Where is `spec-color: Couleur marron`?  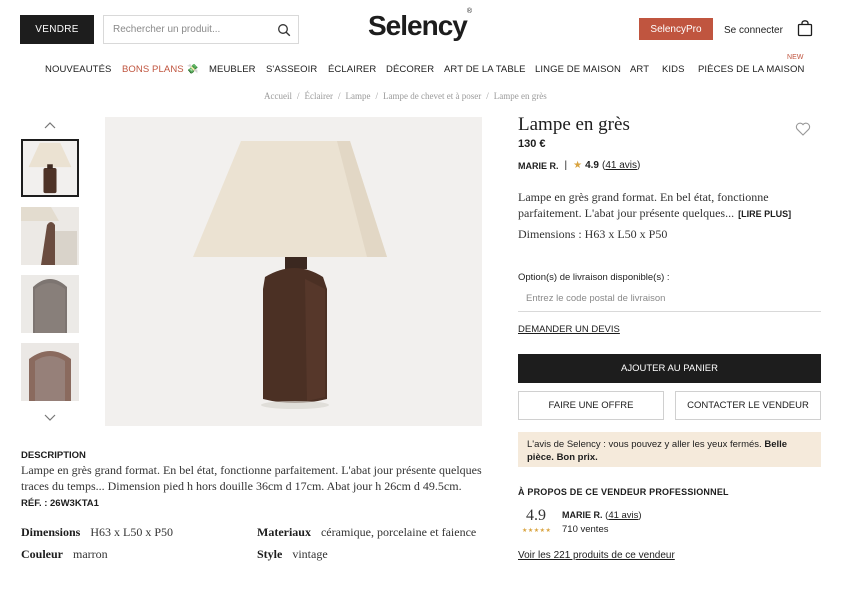
spec-color: Couleur marron is located at coordinates (64, 554).